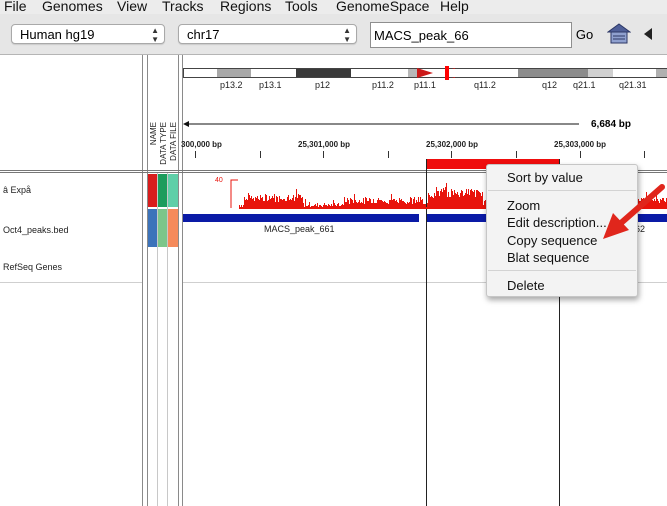 This screenshot has width=667, height=506. What do you see at coordinates (580, 144) in the screenshot?
I see `ruler-tick-label: 25,303,000 bp` at bounding box center [580, 144].